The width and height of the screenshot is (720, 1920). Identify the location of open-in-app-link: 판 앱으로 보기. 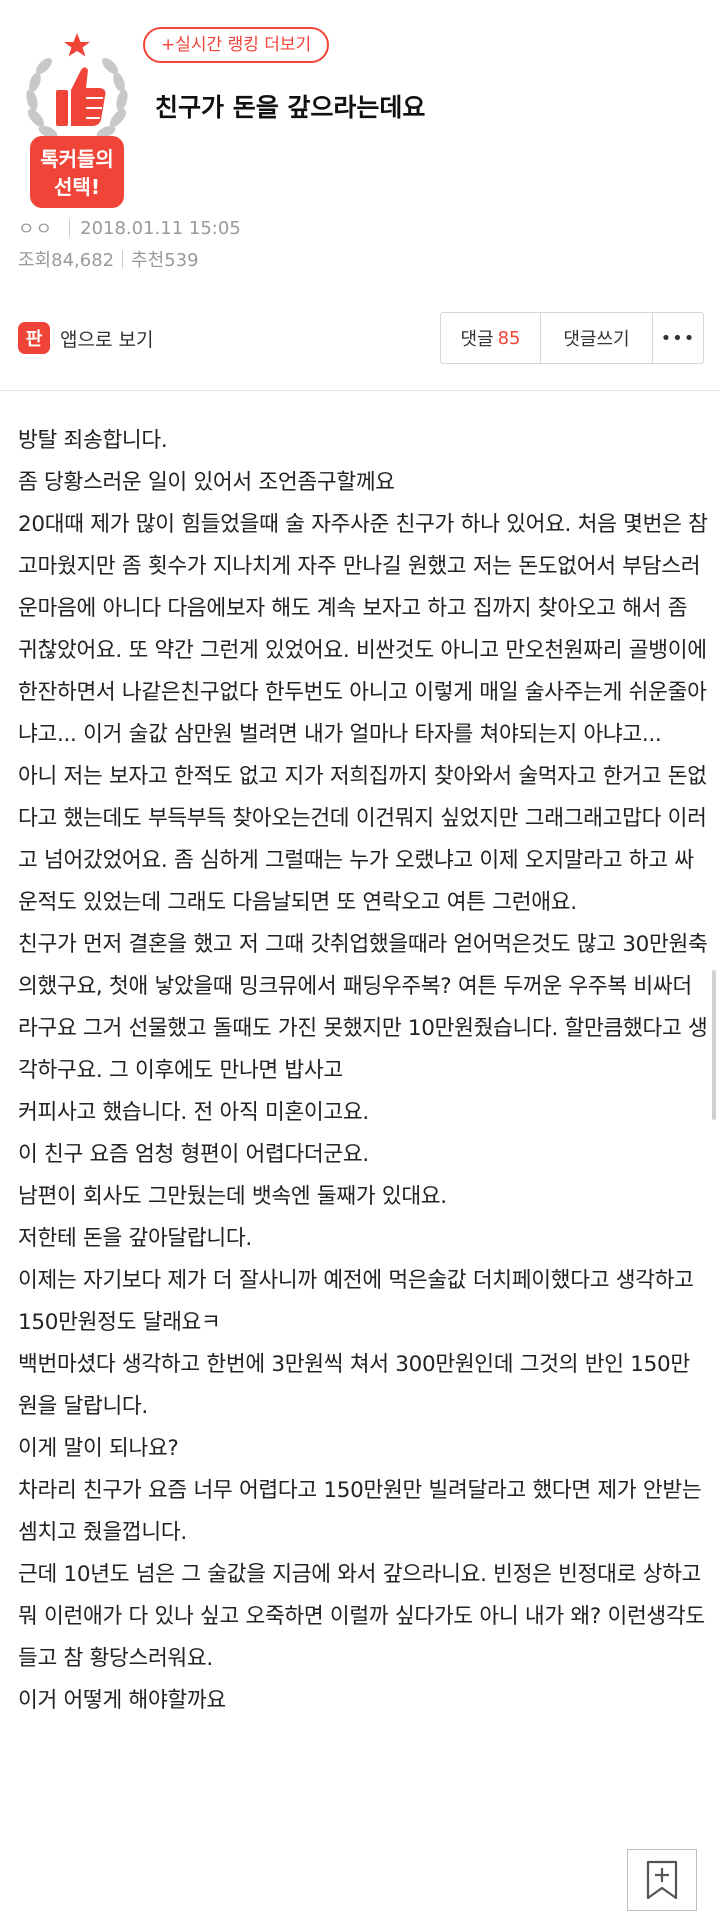
(85, 338).